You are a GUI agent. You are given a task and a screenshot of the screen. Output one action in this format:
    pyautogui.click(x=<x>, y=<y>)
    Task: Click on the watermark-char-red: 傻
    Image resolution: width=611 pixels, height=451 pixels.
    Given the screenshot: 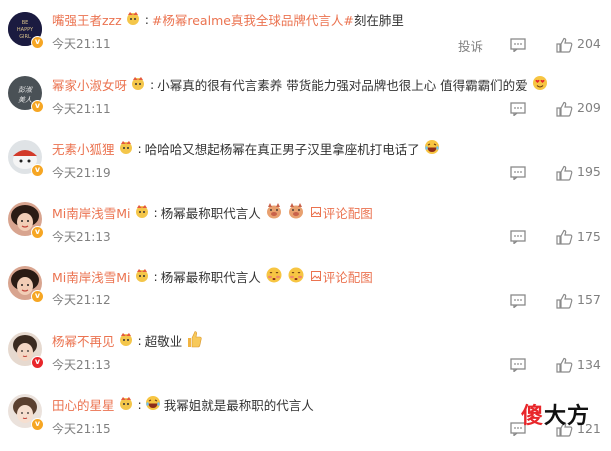 What is the action you would take?
    pyautogui.click(x=533, y=416)
    